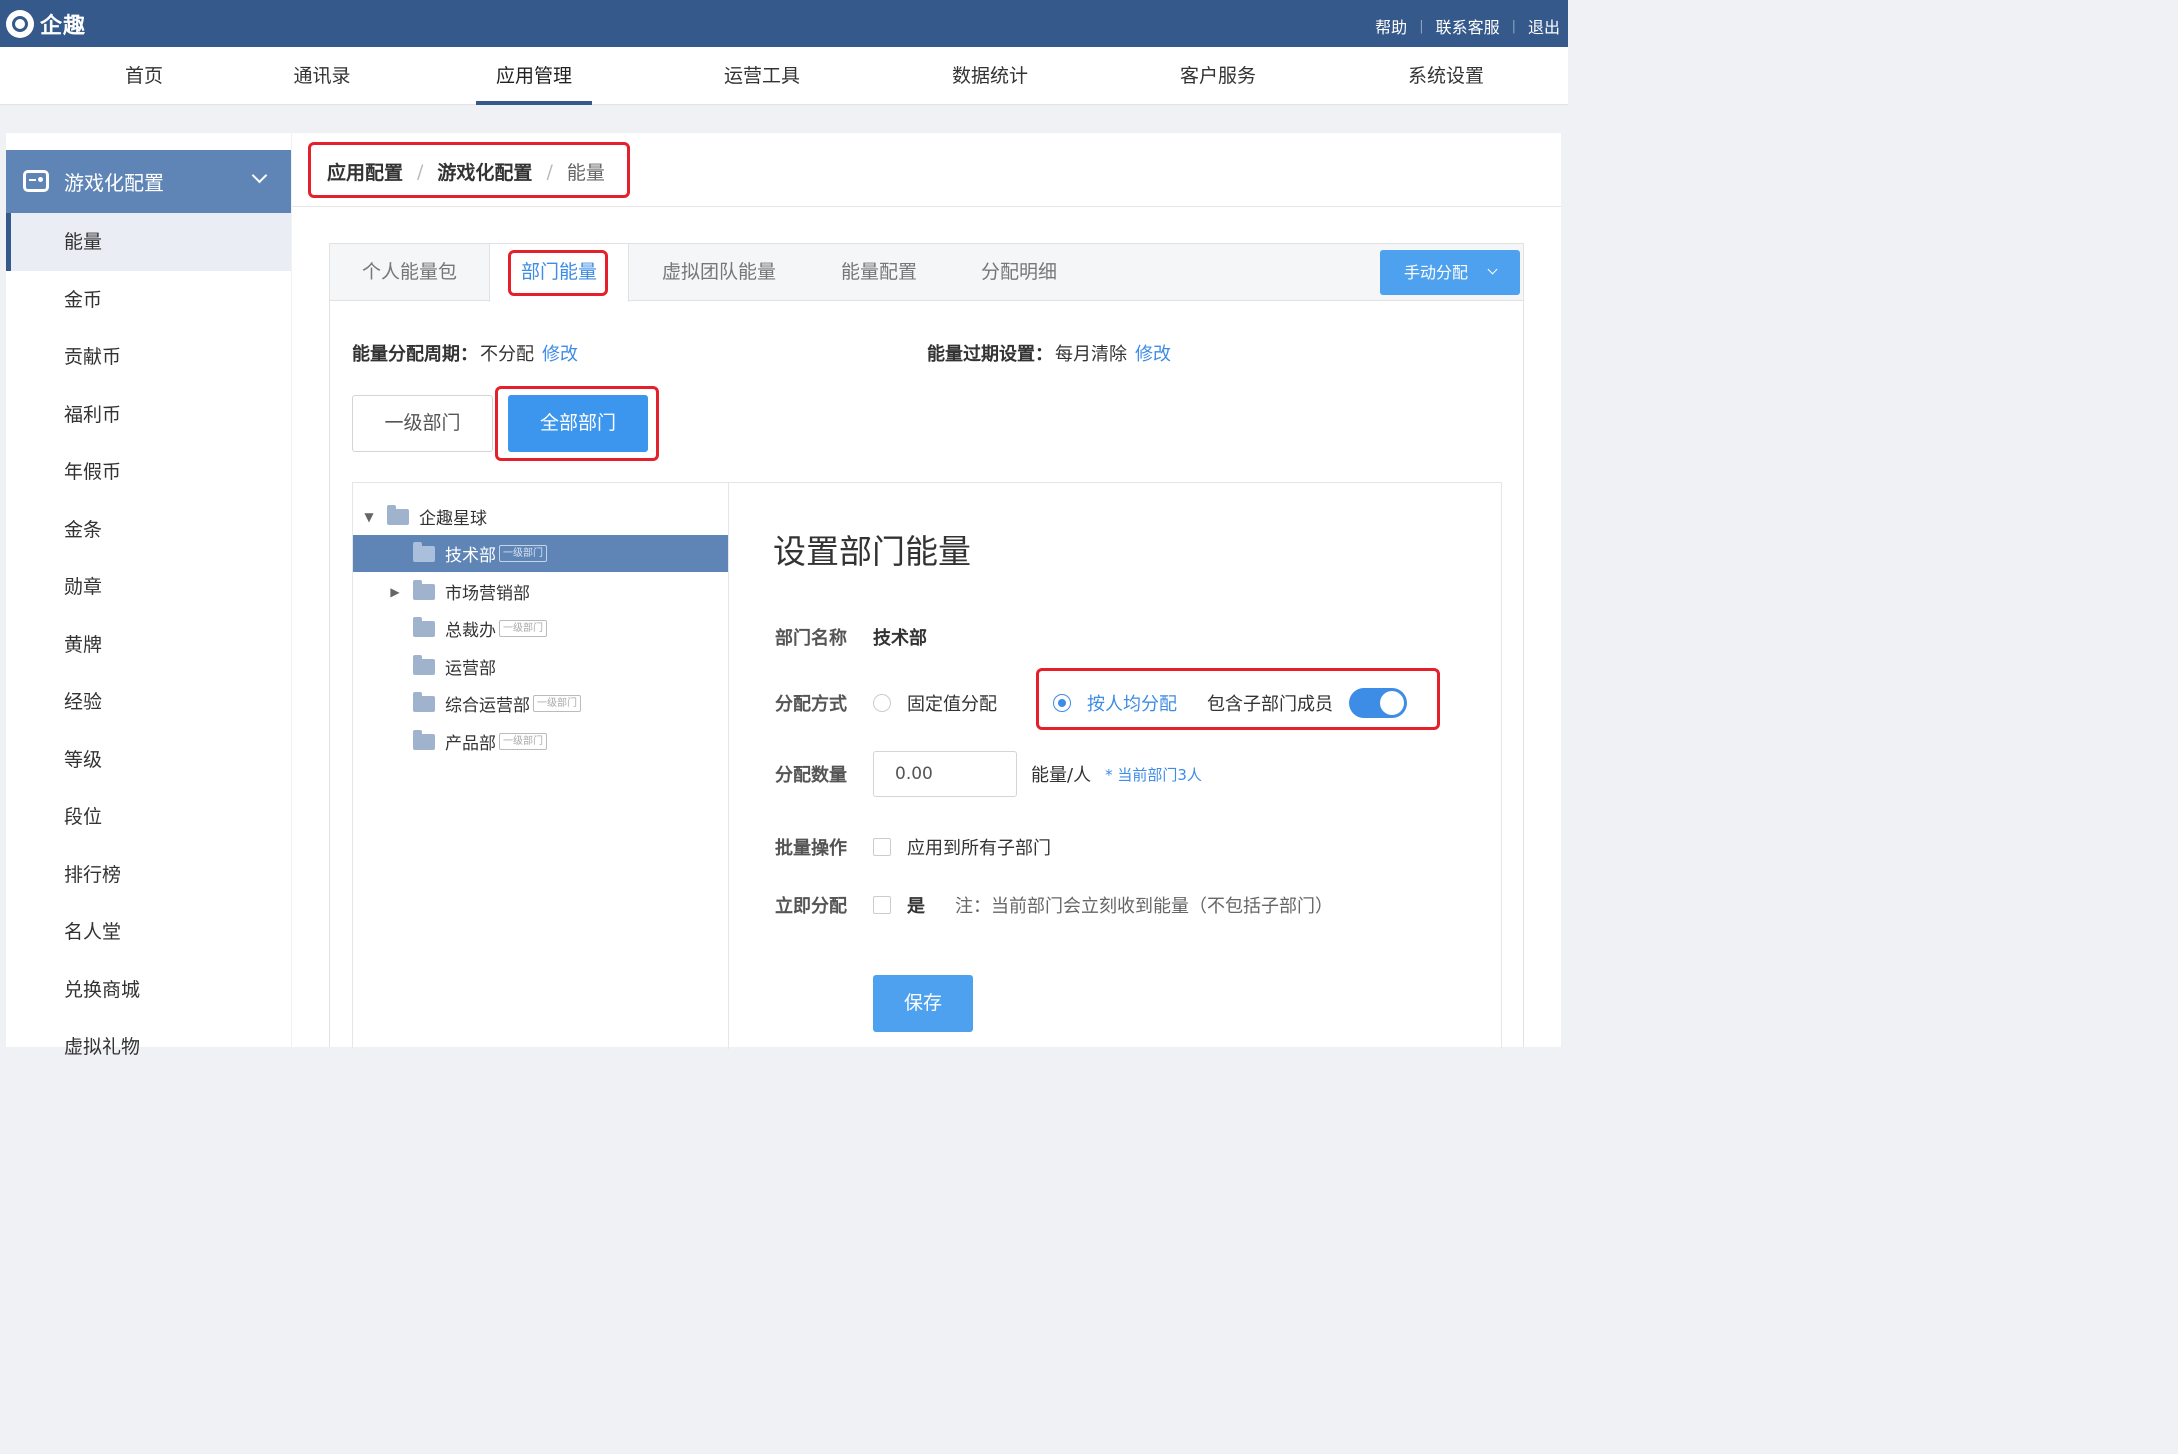 The image size is (2178, 1454). I want to click on tree-node-tech: 技术部 一级部门, so click(540, 553).